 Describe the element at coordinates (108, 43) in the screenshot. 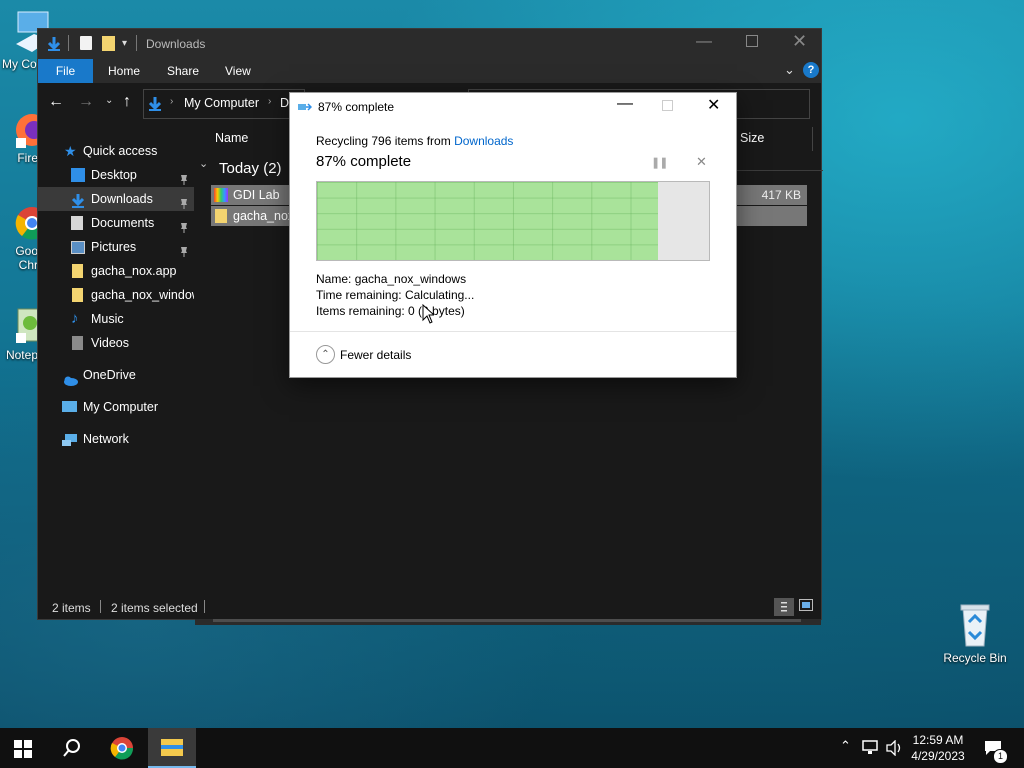

I see `new-folder-icon` at that location.